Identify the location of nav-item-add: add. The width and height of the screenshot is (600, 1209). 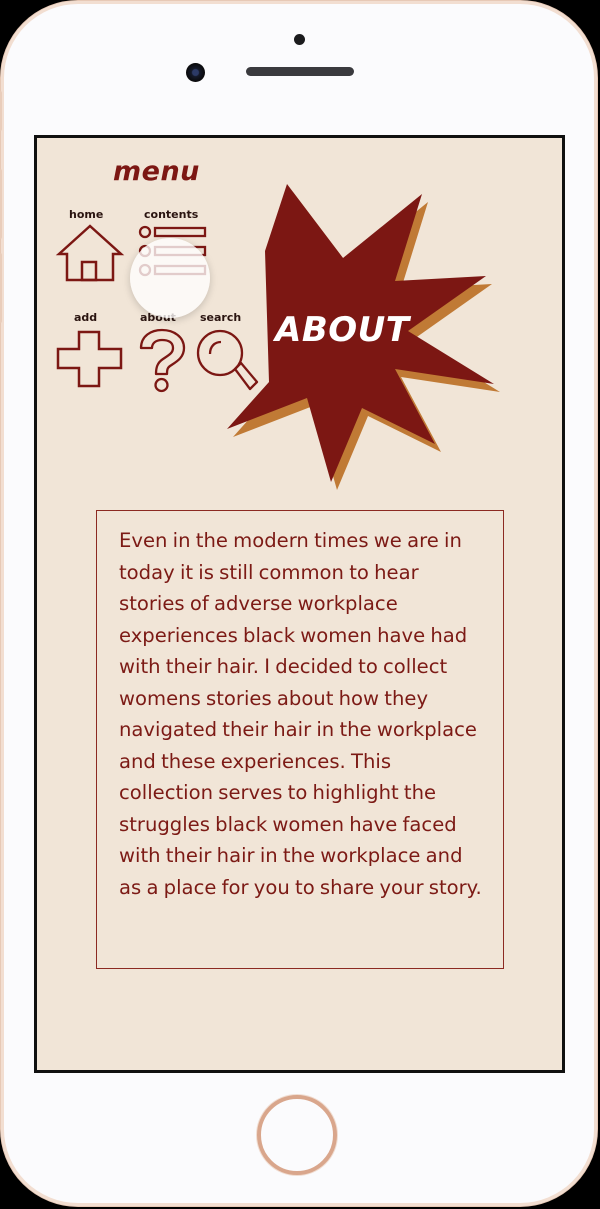
(90, 351).